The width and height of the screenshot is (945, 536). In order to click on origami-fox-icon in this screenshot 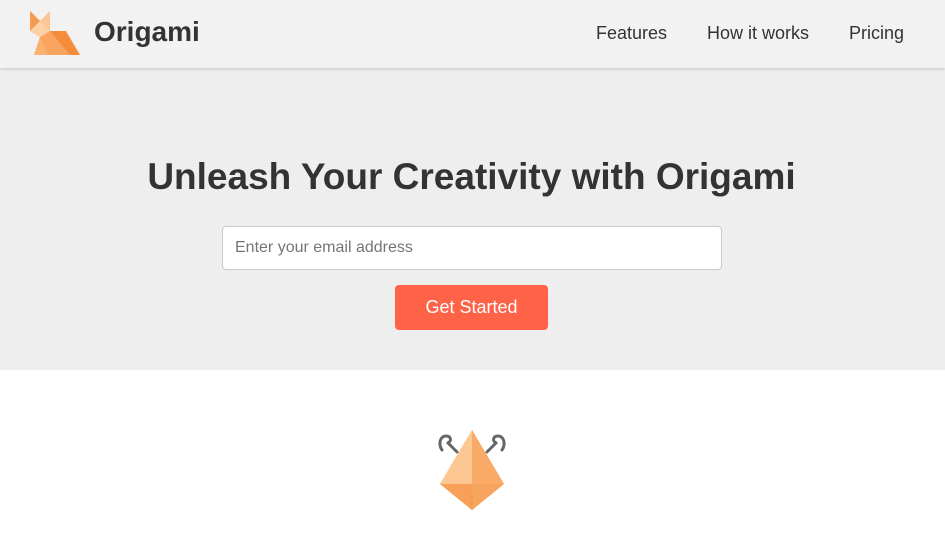, I will do `click(54, 33)`.